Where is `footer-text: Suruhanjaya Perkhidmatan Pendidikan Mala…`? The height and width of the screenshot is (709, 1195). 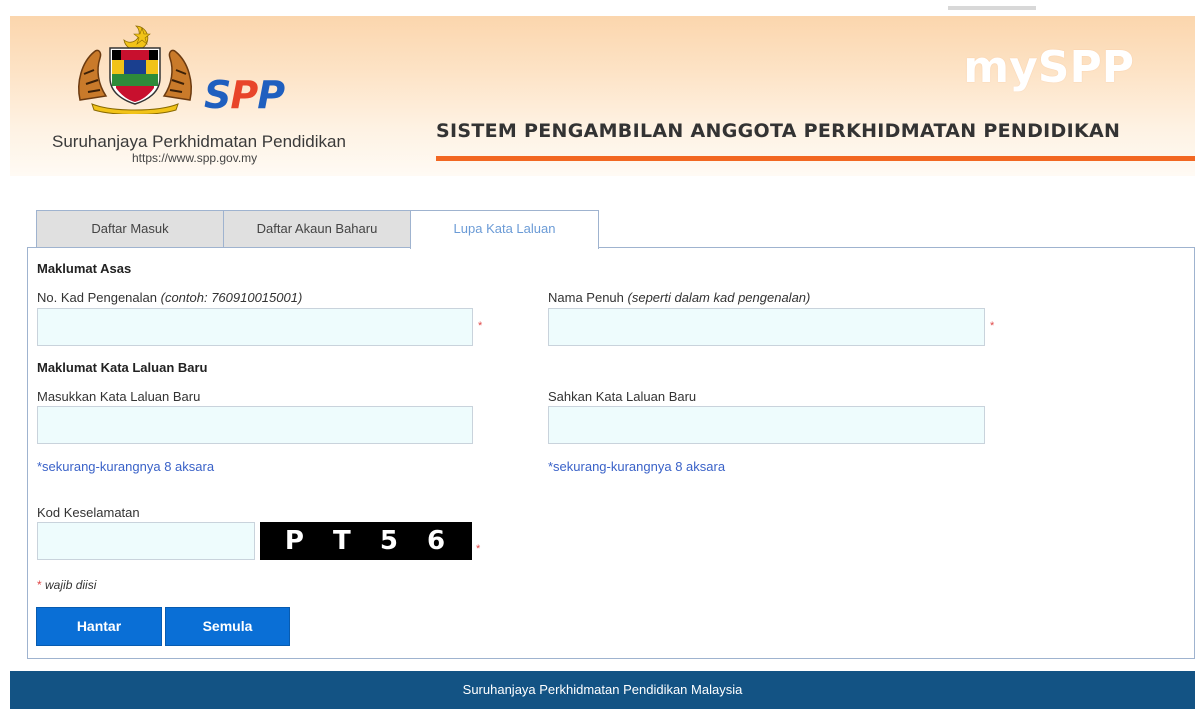
footer-text: Suruhanjaya Perkhidmatan Pendidikan Mala… is located at coordinates (602, 689).